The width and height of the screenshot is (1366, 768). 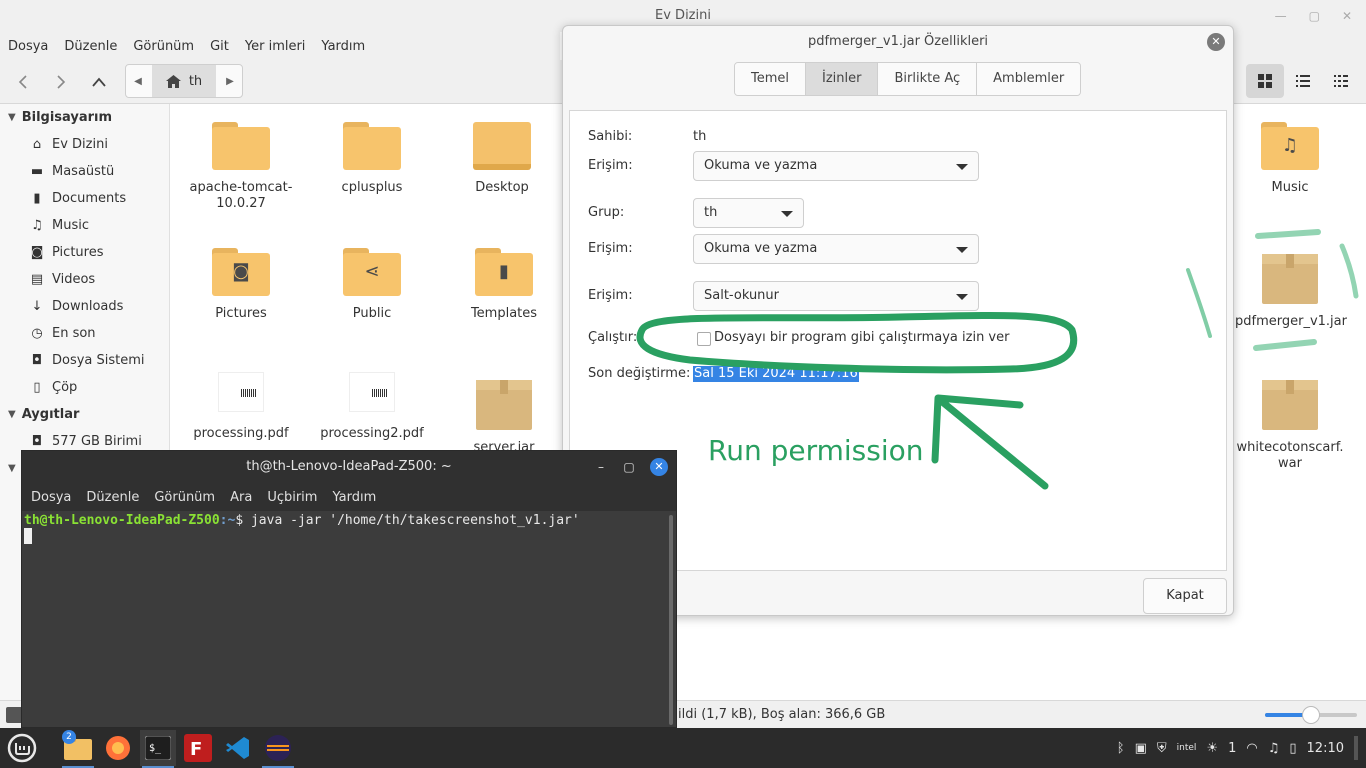 I want to click on tab-permissions: İzinler, so click(x=842, y=79).